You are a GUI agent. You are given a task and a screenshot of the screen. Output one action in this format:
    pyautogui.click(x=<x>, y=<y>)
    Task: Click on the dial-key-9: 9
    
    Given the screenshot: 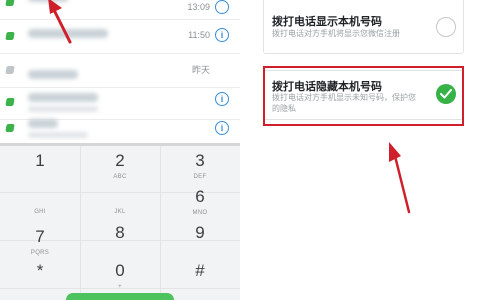 What is the action you would take?
    pyautogui.click(x=200, y=239)
    